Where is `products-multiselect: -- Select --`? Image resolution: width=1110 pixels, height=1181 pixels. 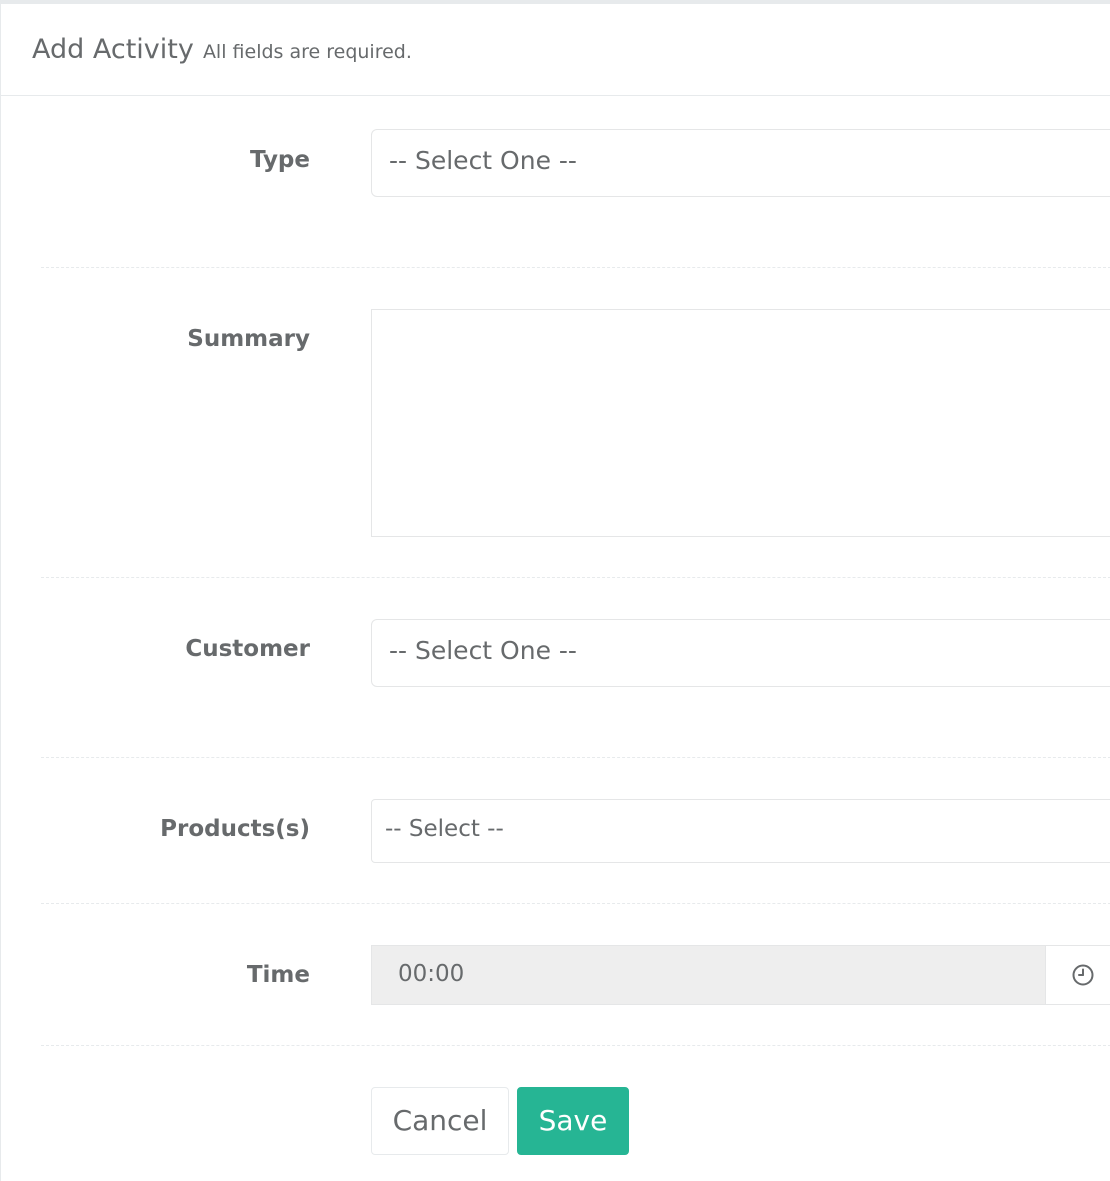 products-multiselect: -- Select -- is located at coordinates (740, 831).